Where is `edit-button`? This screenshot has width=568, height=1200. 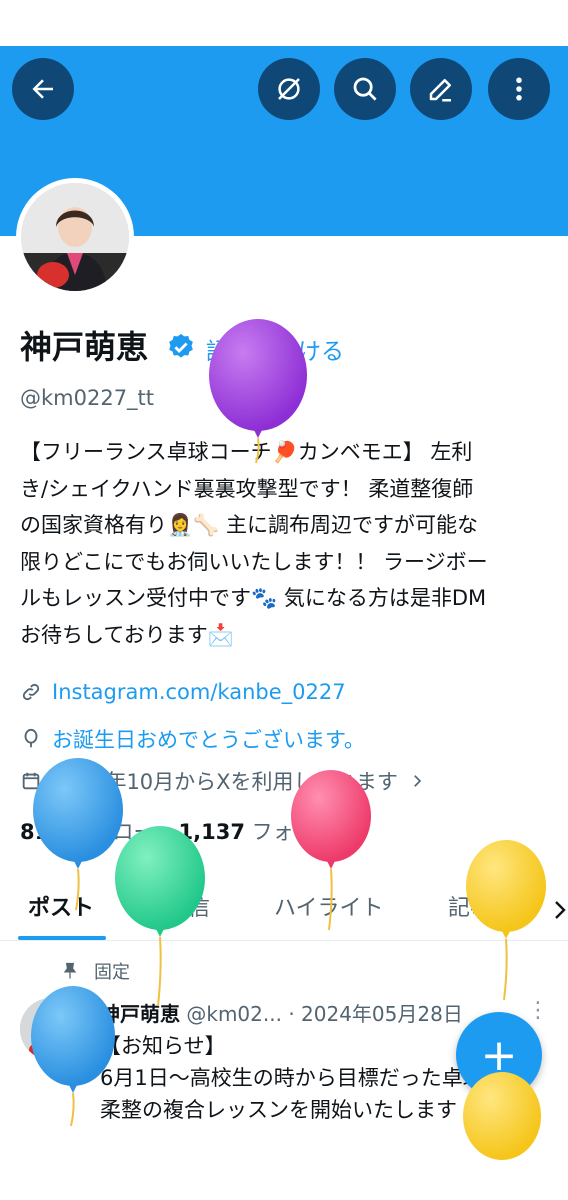 edit-button is located at coordinates (441, 89).